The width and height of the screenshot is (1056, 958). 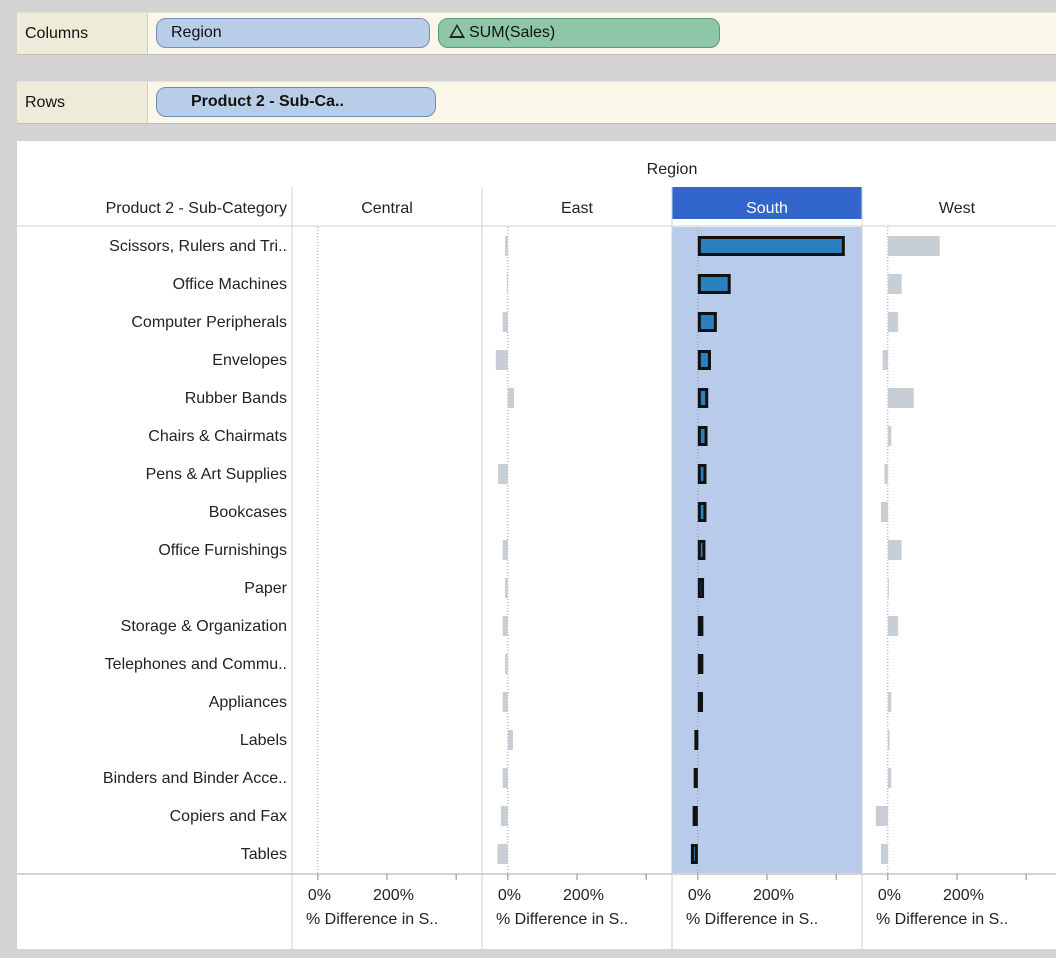 I want to click on columns-shelf-label: Columns, so click(x=82, y=33).